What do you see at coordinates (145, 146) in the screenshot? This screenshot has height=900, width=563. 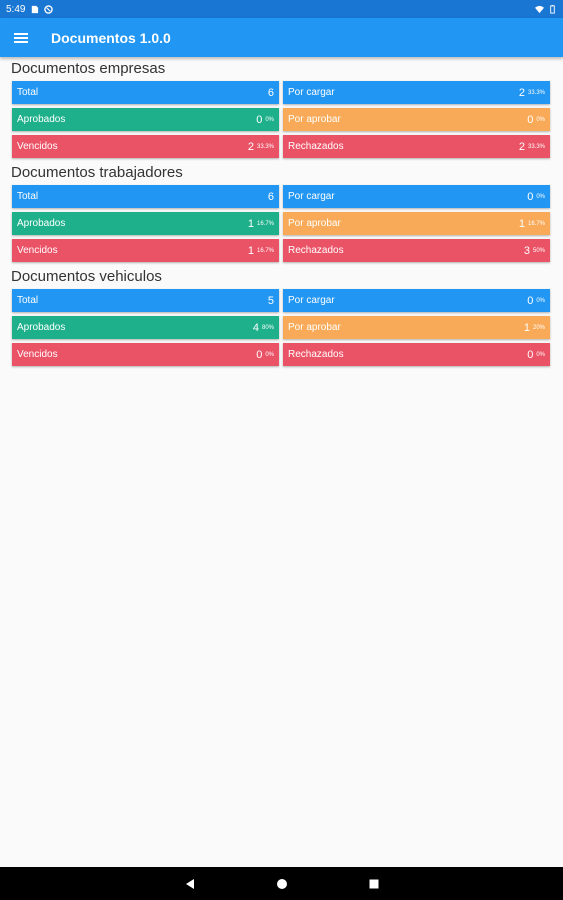 I see `stat-vencidos: Vencidos 2 33.3%` at bounding box center [145, 146].